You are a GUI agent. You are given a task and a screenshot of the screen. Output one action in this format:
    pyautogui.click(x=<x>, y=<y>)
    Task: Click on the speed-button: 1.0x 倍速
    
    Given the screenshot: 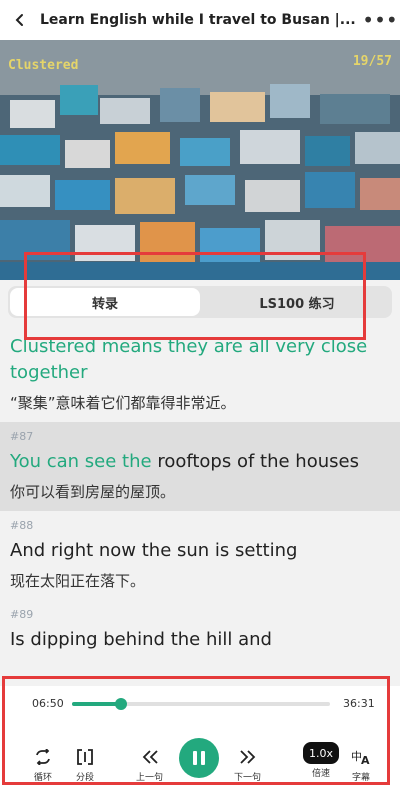 What is the action you would take?
    pyautogui.click(x=321, y=760)
    